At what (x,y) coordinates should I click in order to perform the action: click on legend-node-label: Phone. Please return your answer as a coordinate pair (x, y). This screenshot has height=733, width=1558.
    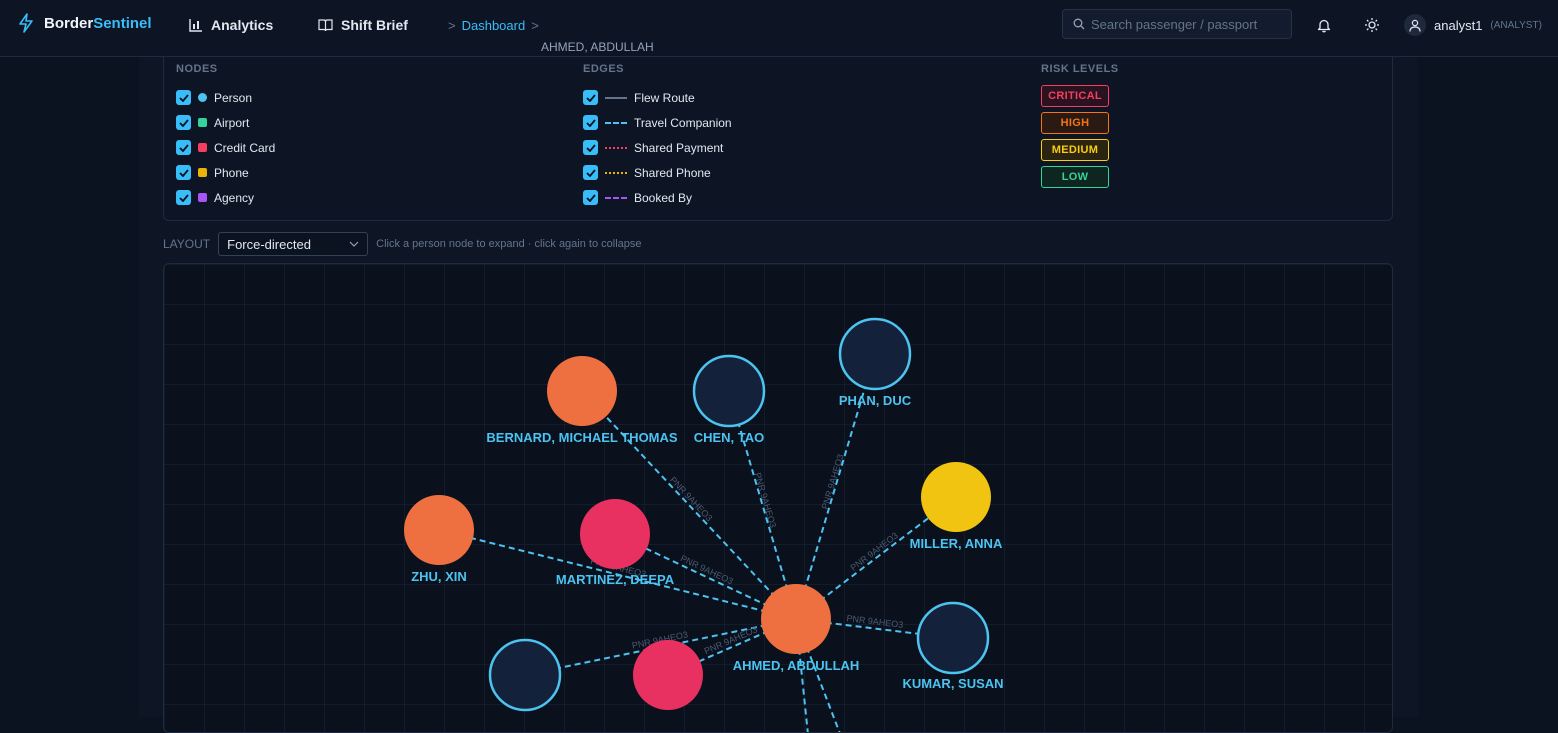
    Looking at the image, I should click on (231, 172).